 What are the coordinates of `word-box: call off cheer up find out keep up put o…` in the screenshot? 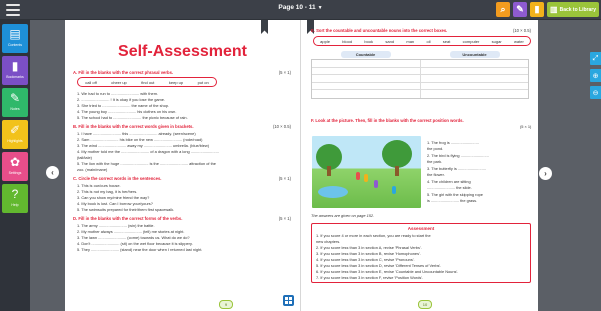 It's located at (147, 82).